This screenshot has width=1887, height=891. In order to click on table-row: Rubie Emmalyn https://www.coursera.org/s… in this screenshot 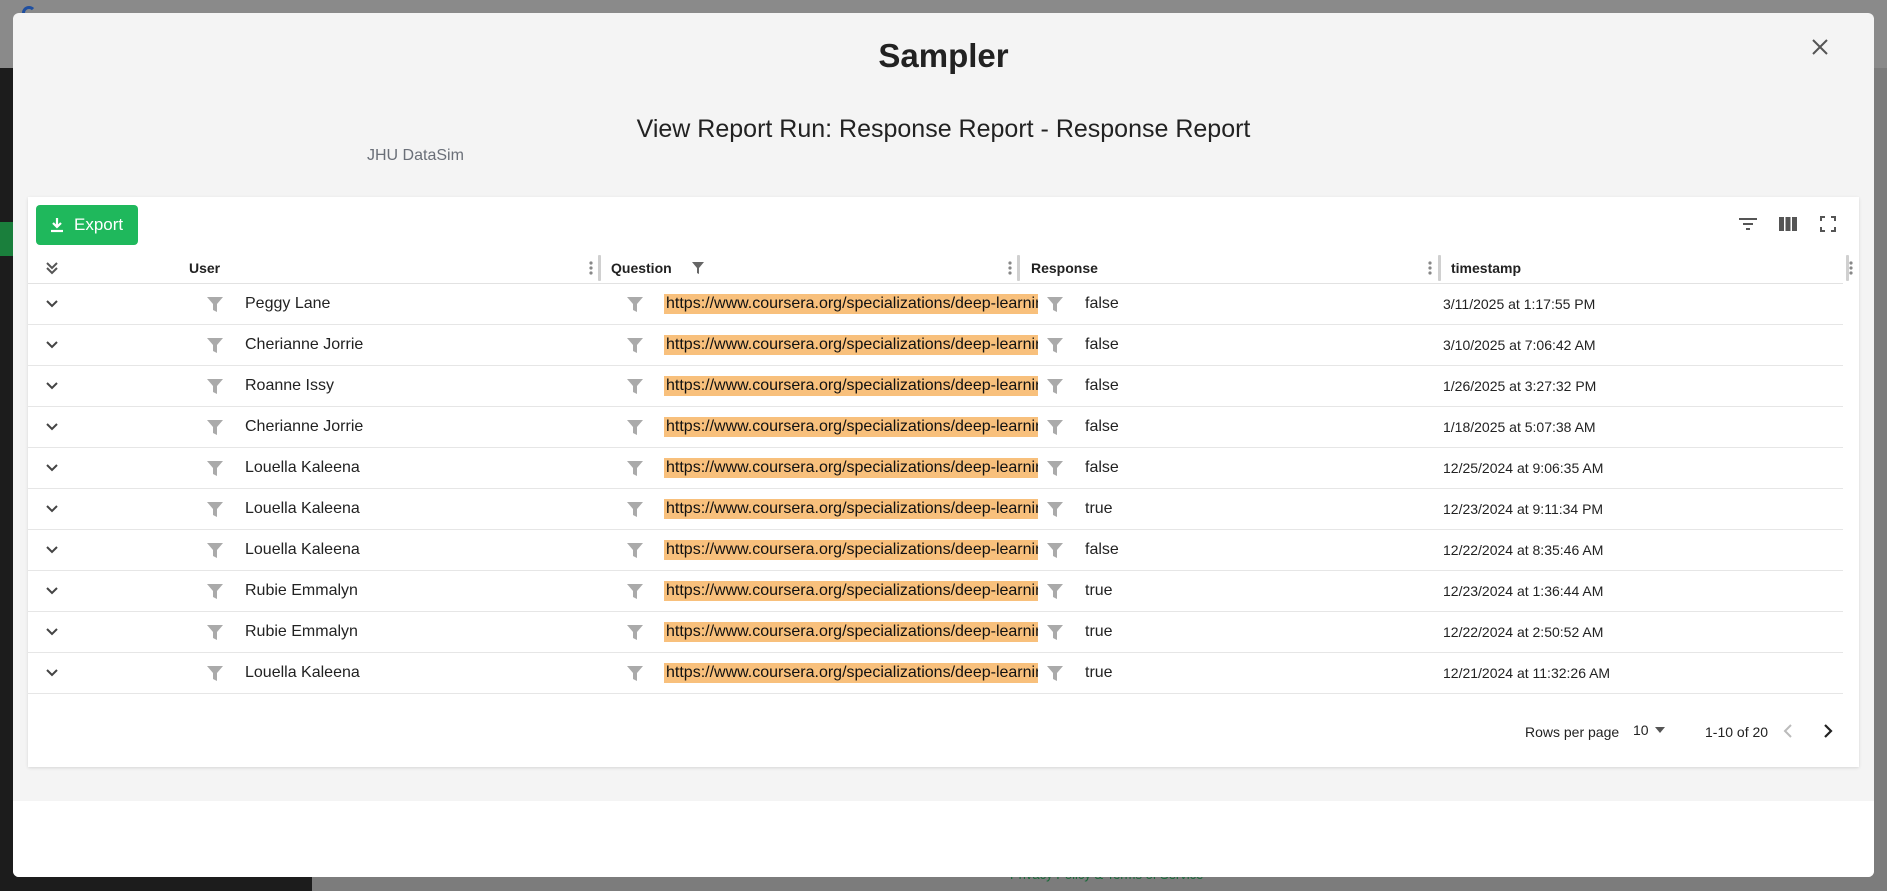, I will do `click(935, 632)`.